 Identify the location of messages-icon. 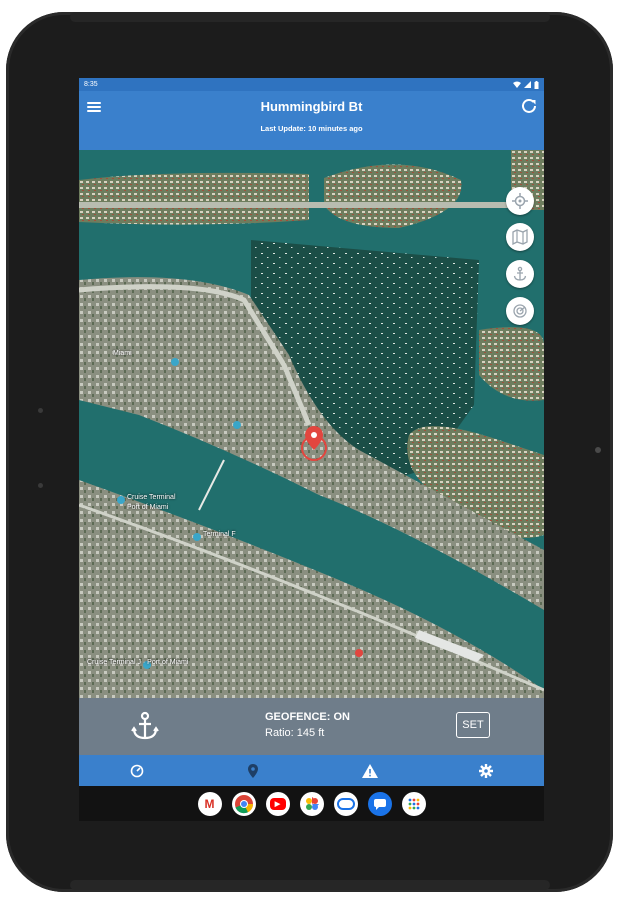
(379, 803).